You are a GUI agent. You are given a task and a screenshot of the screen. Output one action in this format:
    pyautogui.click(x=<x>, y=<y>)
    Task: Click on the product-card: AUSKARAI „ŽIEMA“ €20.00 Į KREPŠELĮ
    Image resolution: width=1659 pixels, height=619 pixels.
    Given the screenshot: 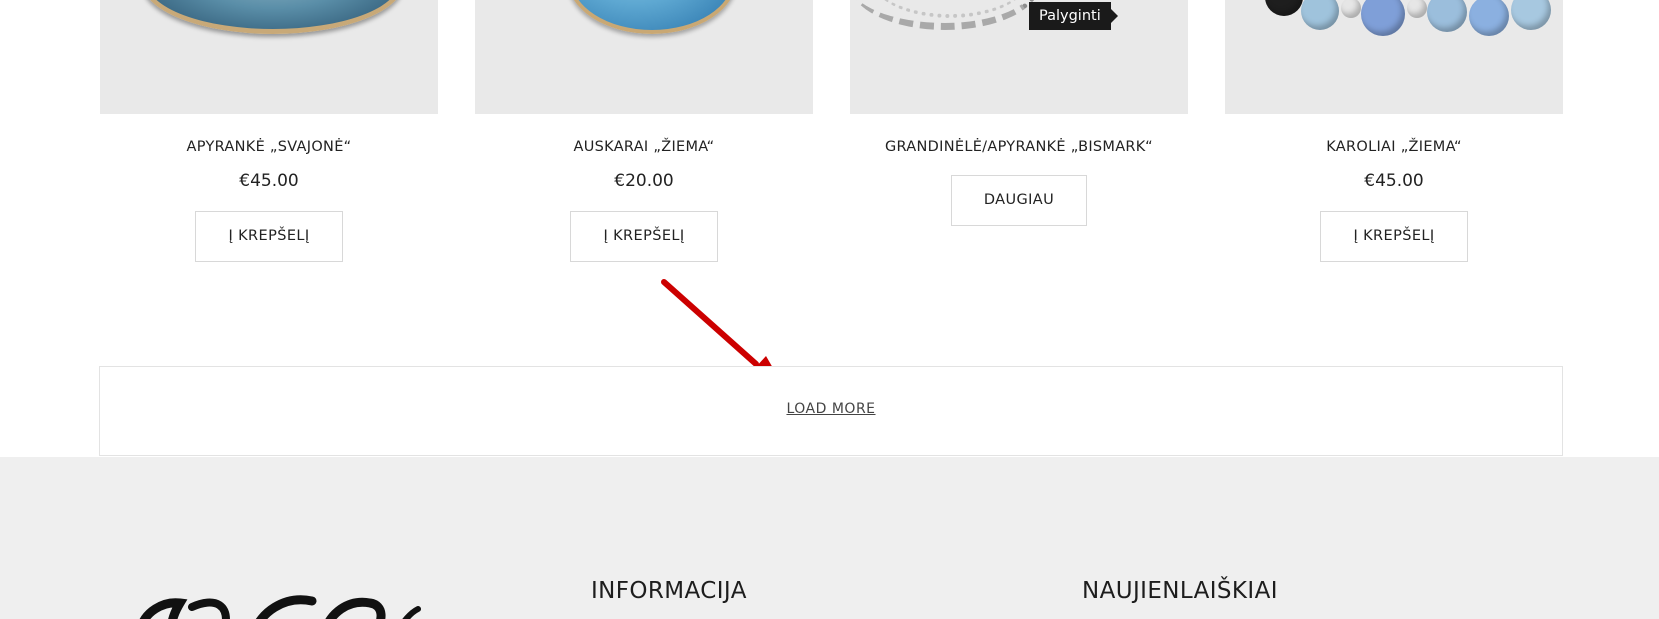 What is the action you would take?
    pyautogui.click(x=644, y=131)
    